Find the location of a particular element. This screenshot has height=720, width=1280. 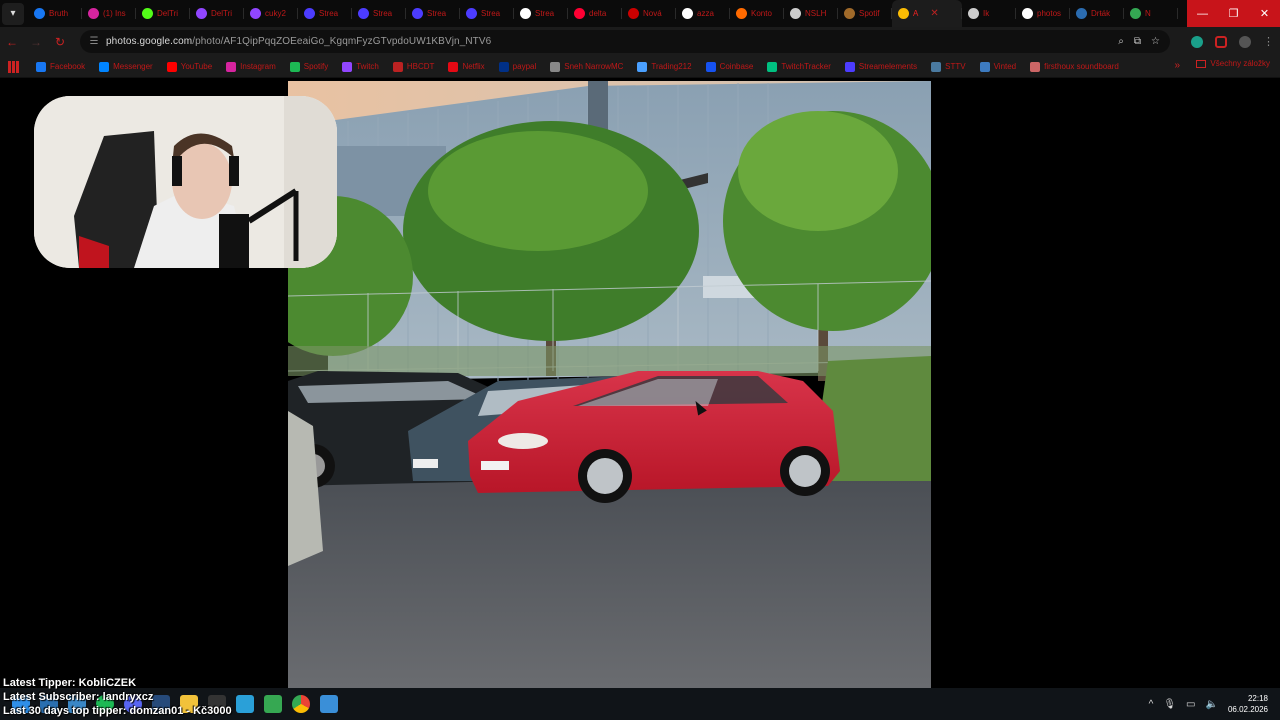

tab-title: Konto is located at coordinates (761, 13).